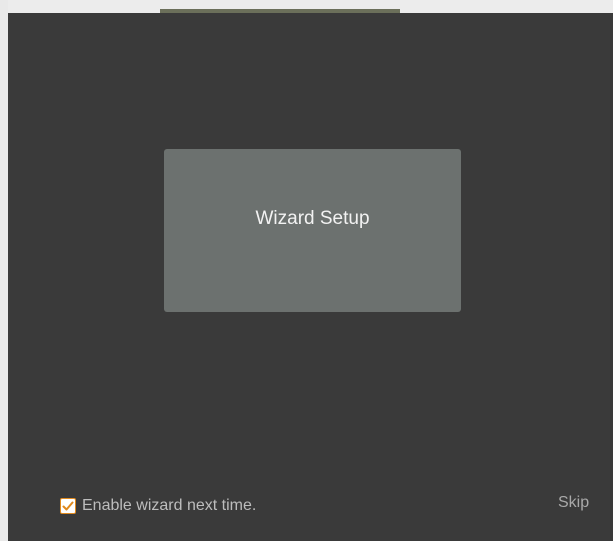 The height and width of the screenshot is (541, 613). I want to click on left-bezel, so click(4, 270).